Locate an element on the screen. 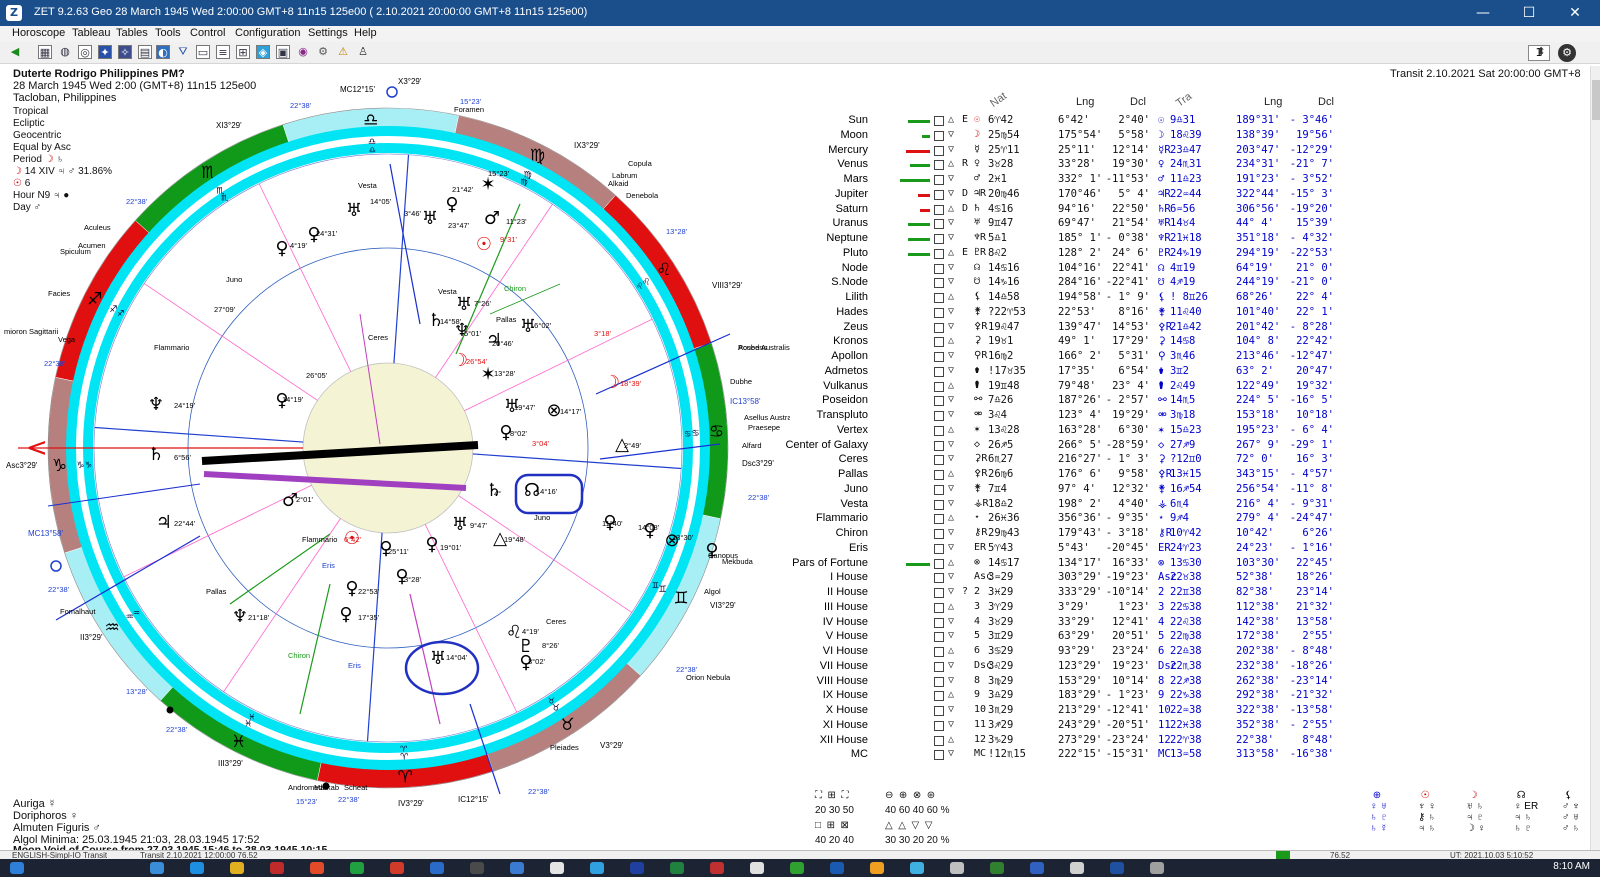  list-icon: ≡ is located at coordinates (223, 52).